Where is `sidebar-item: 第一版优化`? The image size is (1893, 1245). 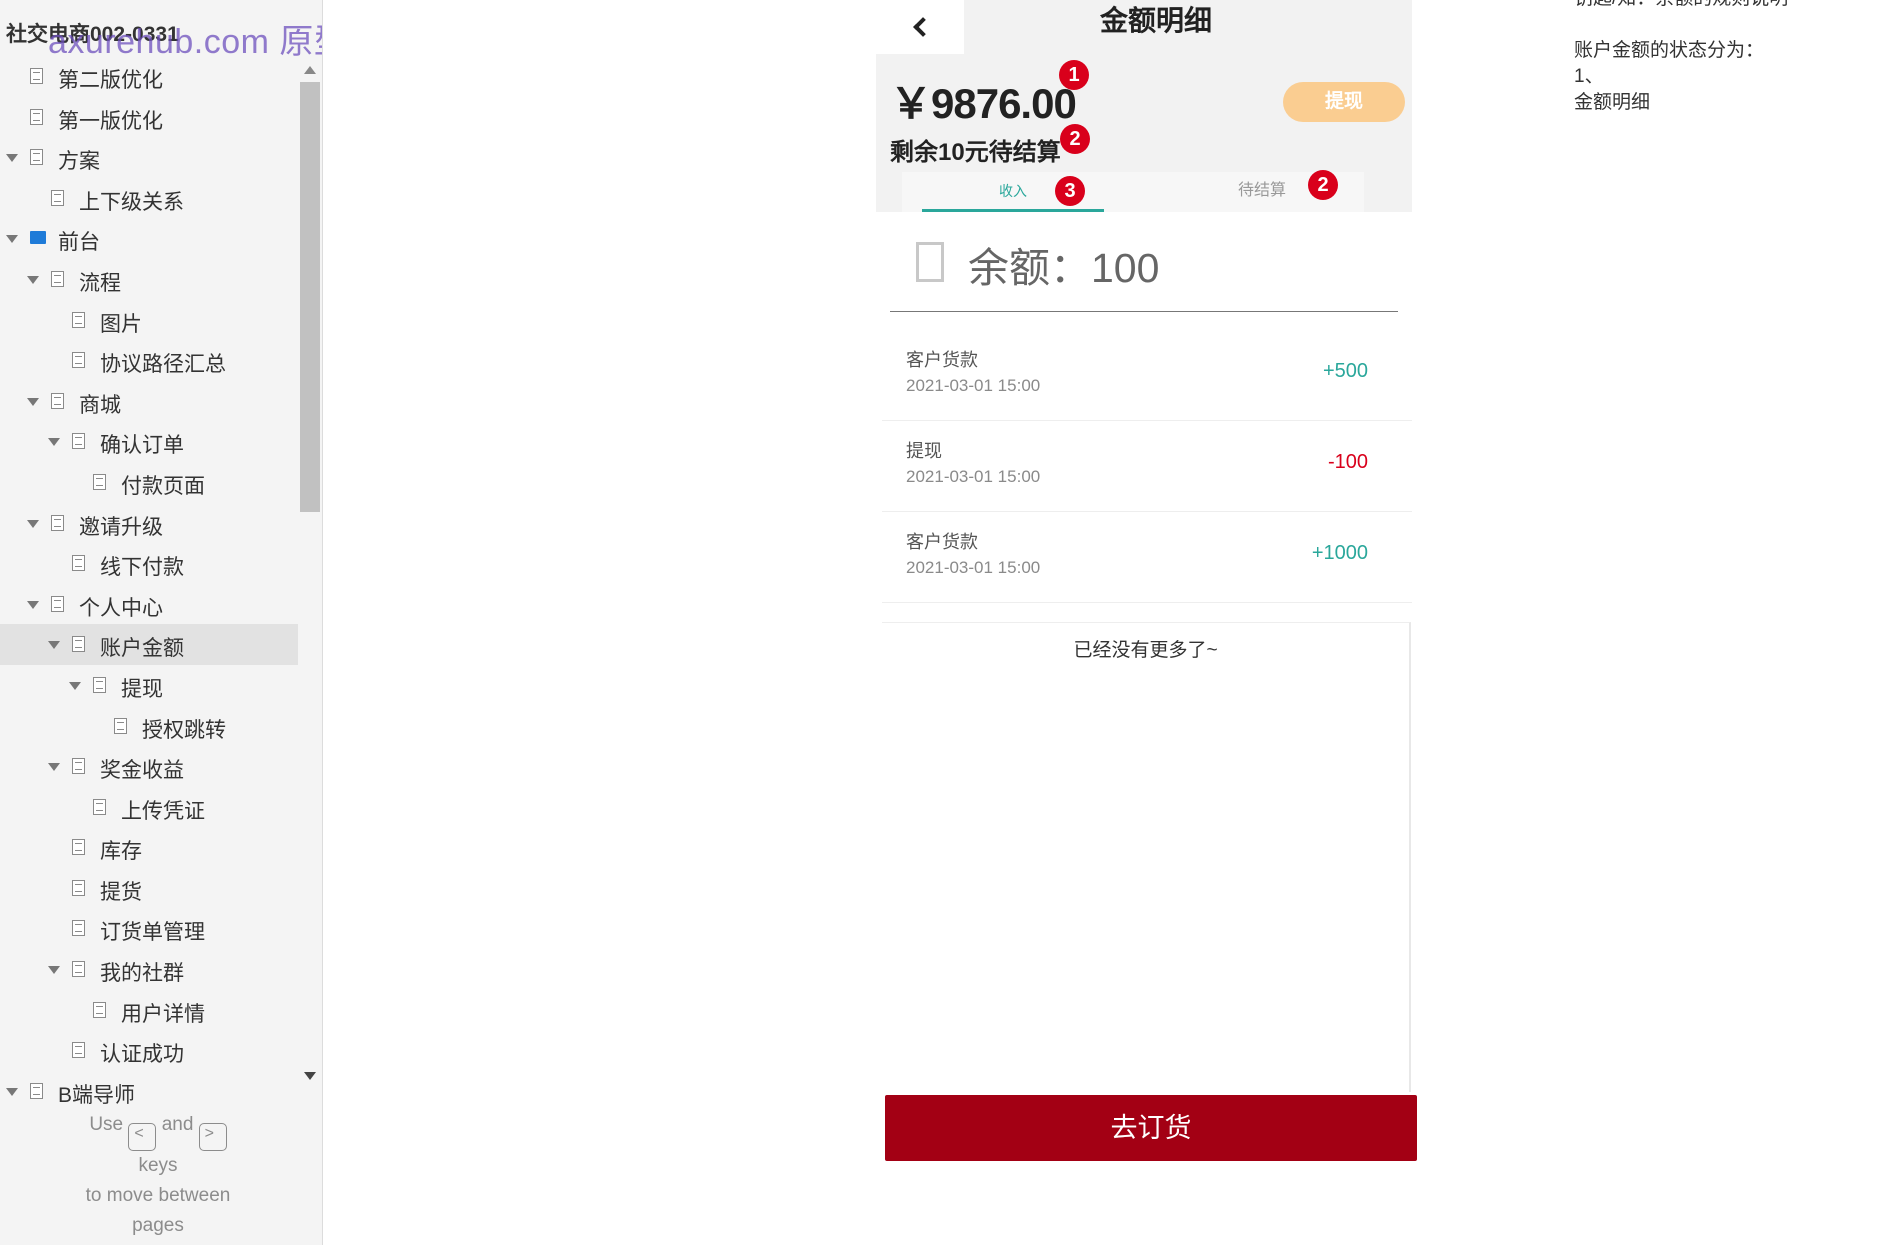
sidebar-item: 第一版优化 is located at coordinates (149, 117).